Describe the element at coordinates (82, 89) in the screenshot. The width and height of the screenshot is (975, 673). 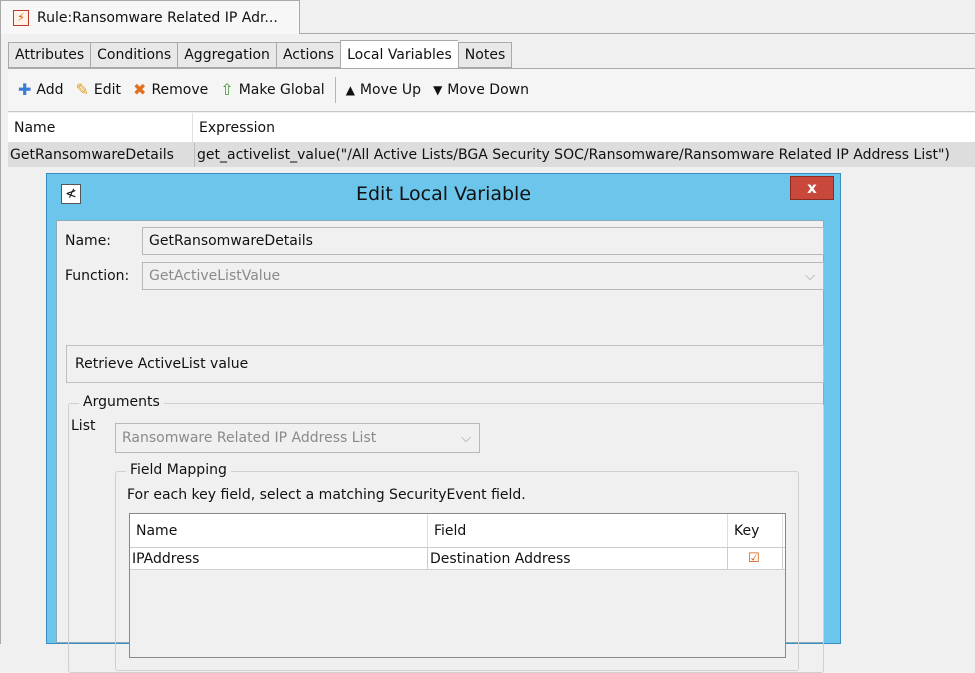
I see `pencil-icon: ✎` at that location.